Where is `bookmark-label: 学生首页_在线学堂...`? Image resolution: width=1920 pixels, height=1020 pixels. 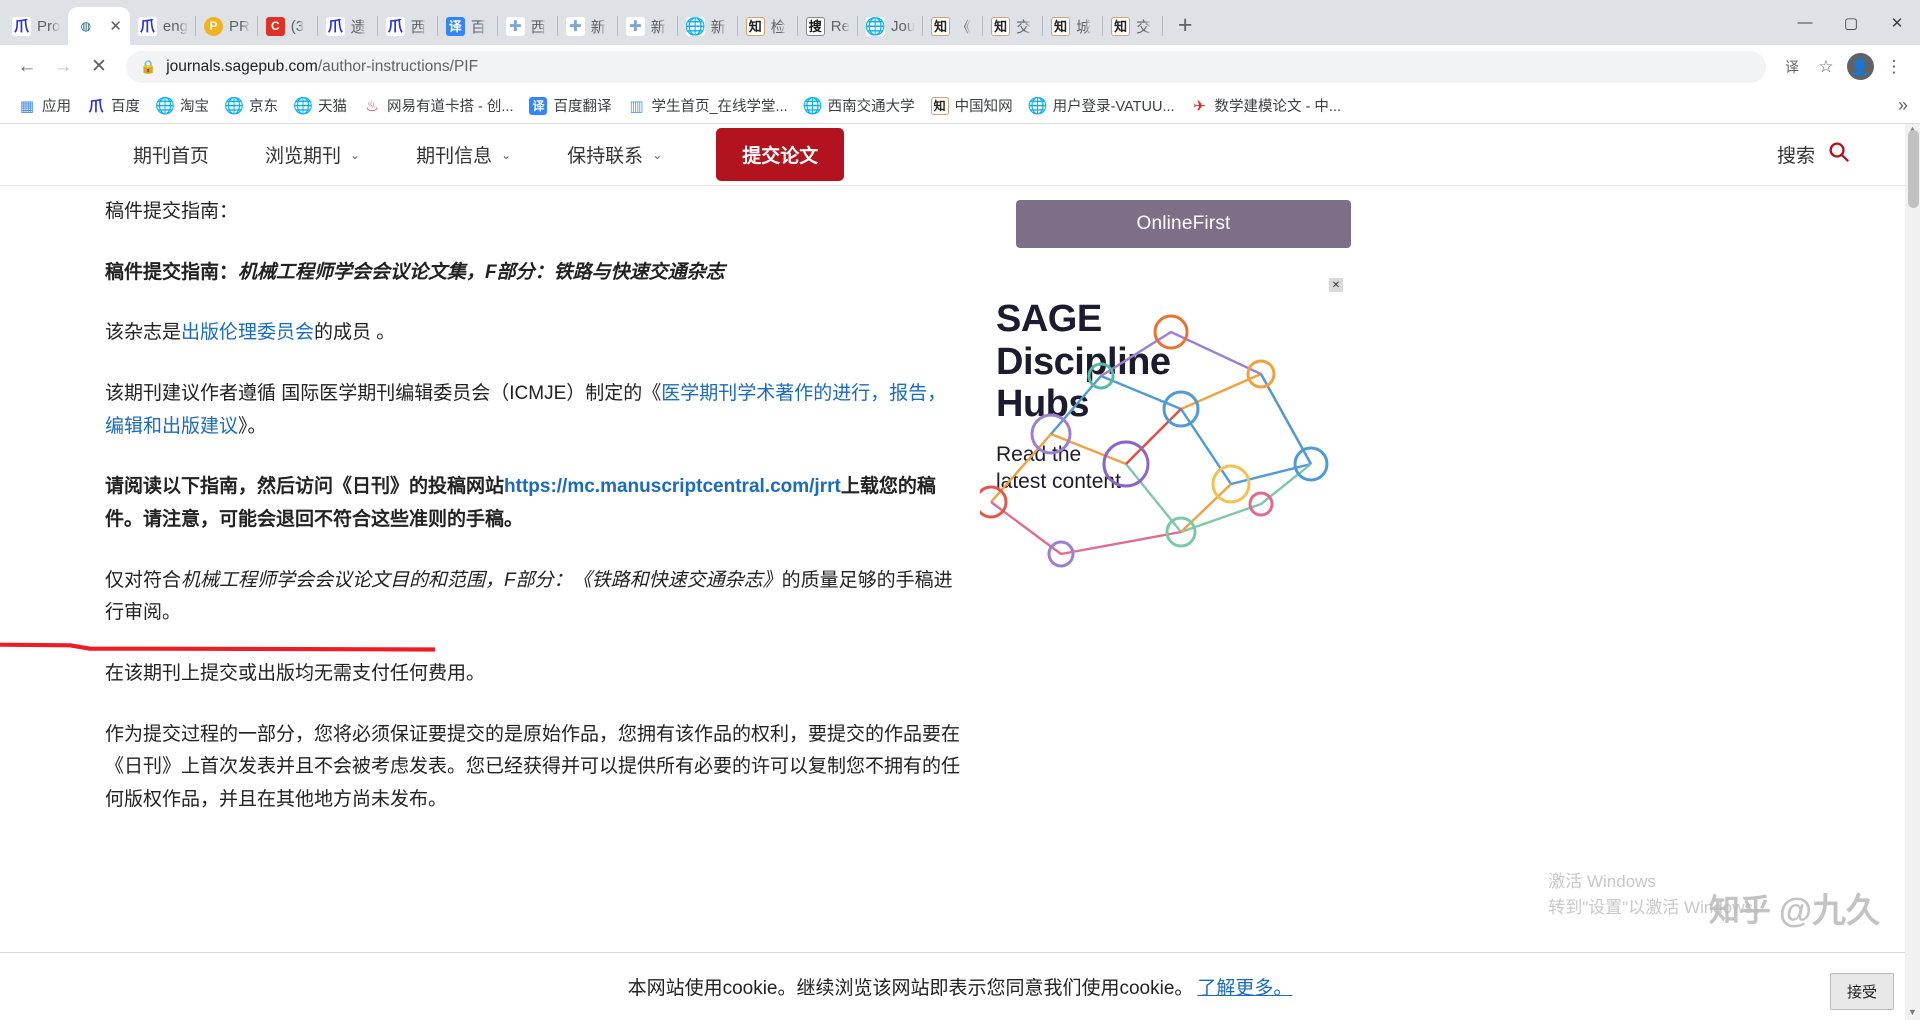 bookmark-label: 学生首页_在线学堂... is located at coordinates (719, 107).